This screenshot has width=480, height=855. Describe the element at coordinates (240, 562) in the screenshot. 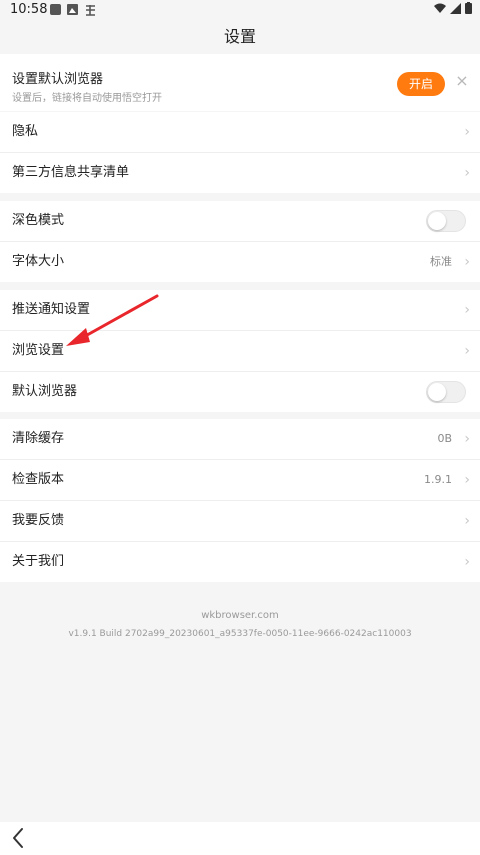

I see `row-about-us: 关于我们 ›` at that location.